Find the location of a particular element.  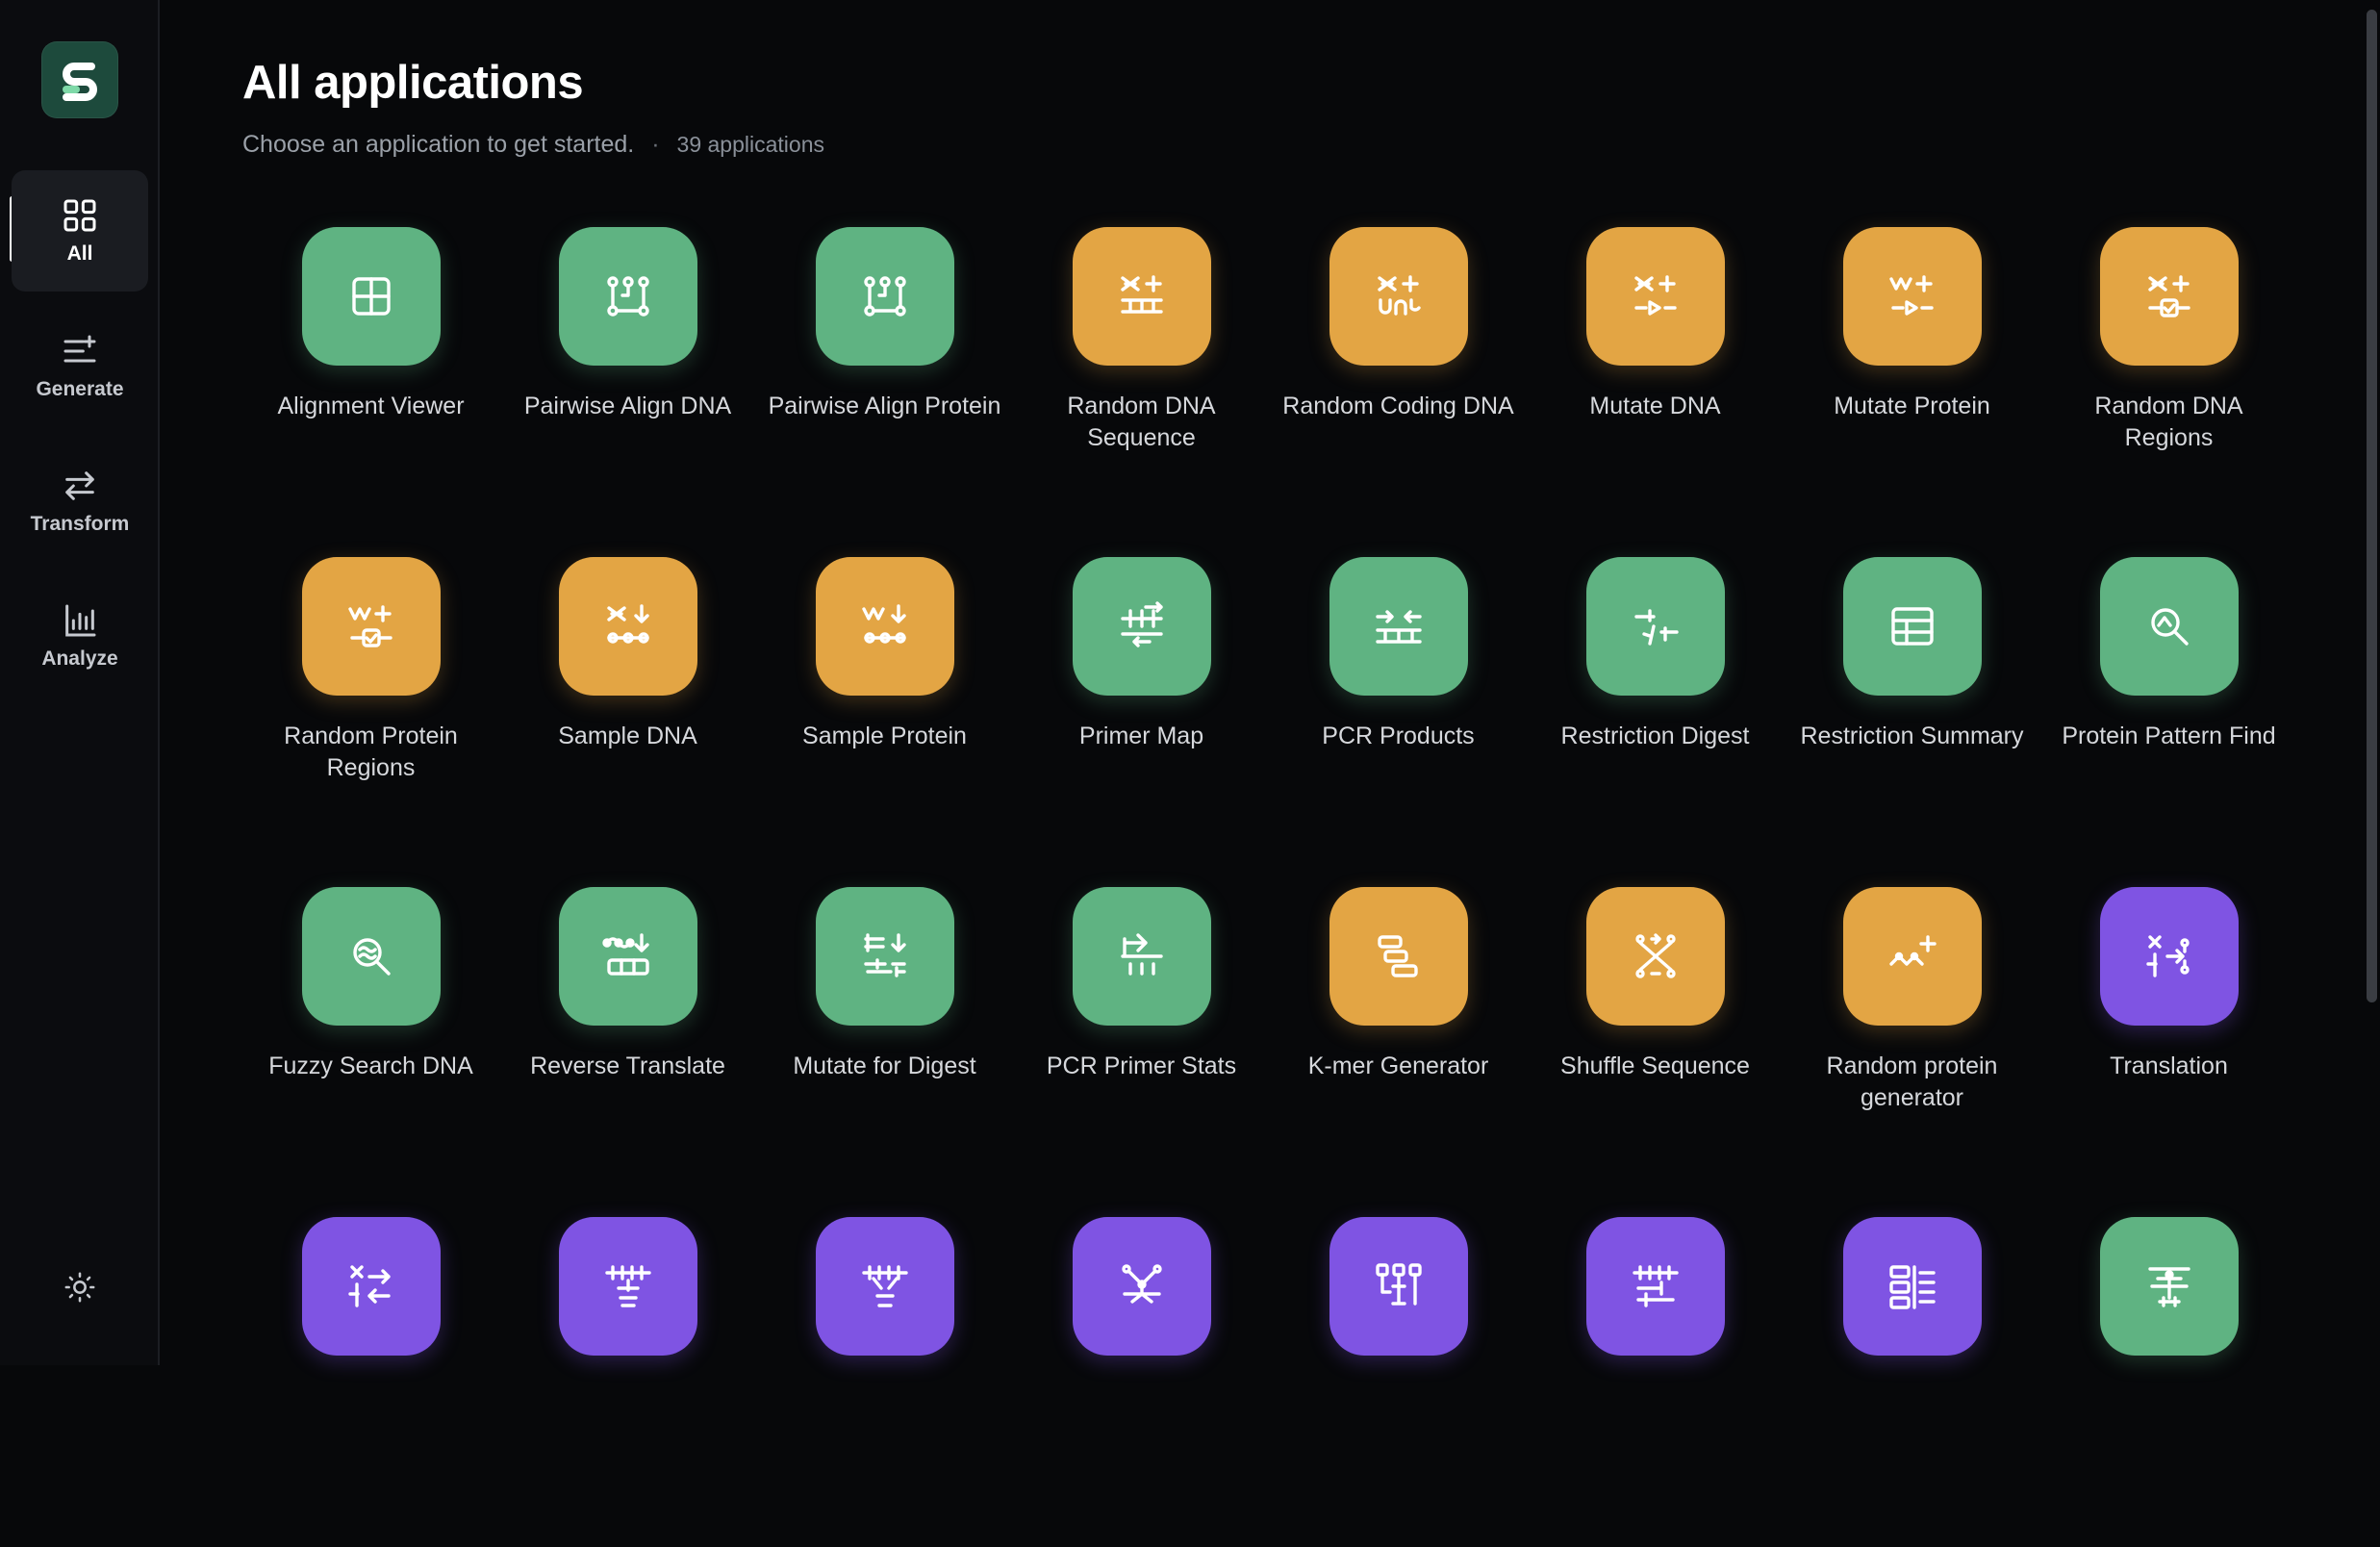

theme-toggle-button is located at coordinates (80, 1287).